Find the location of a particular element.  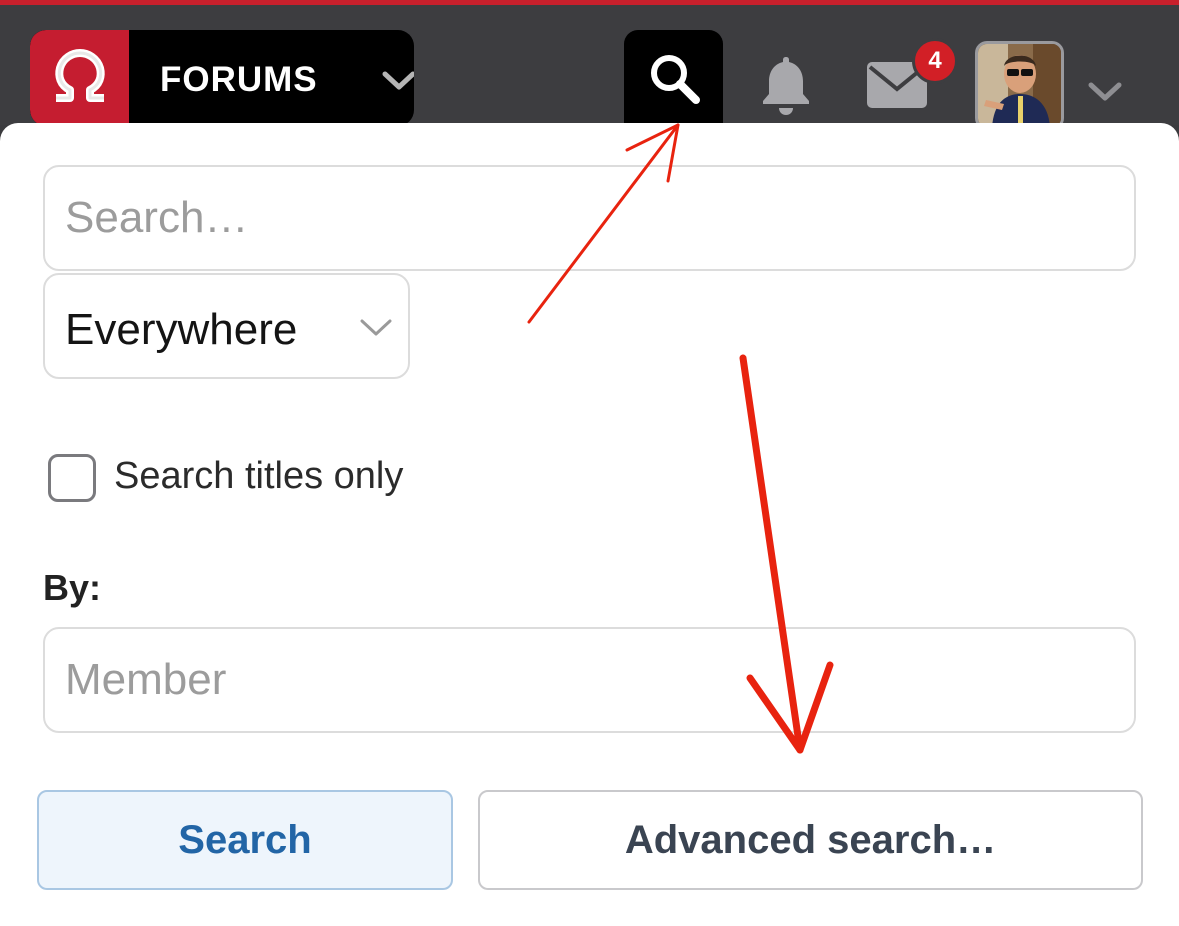

site-header: FORUMS 4 is located at coordinates (589, 67).